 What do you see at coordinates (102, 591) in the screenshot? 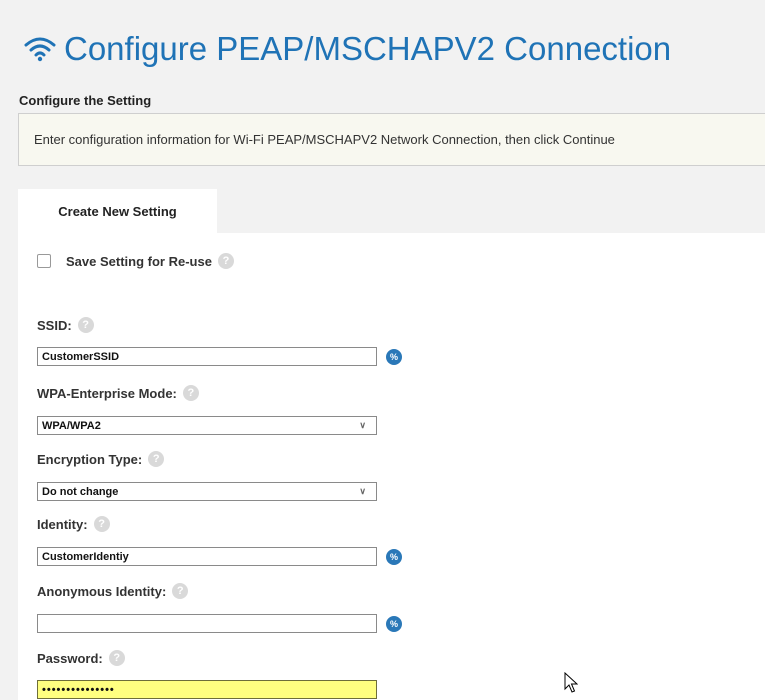
I see `anon-identity-label: Anonymous Identity:` at bounding box center [102, 591].